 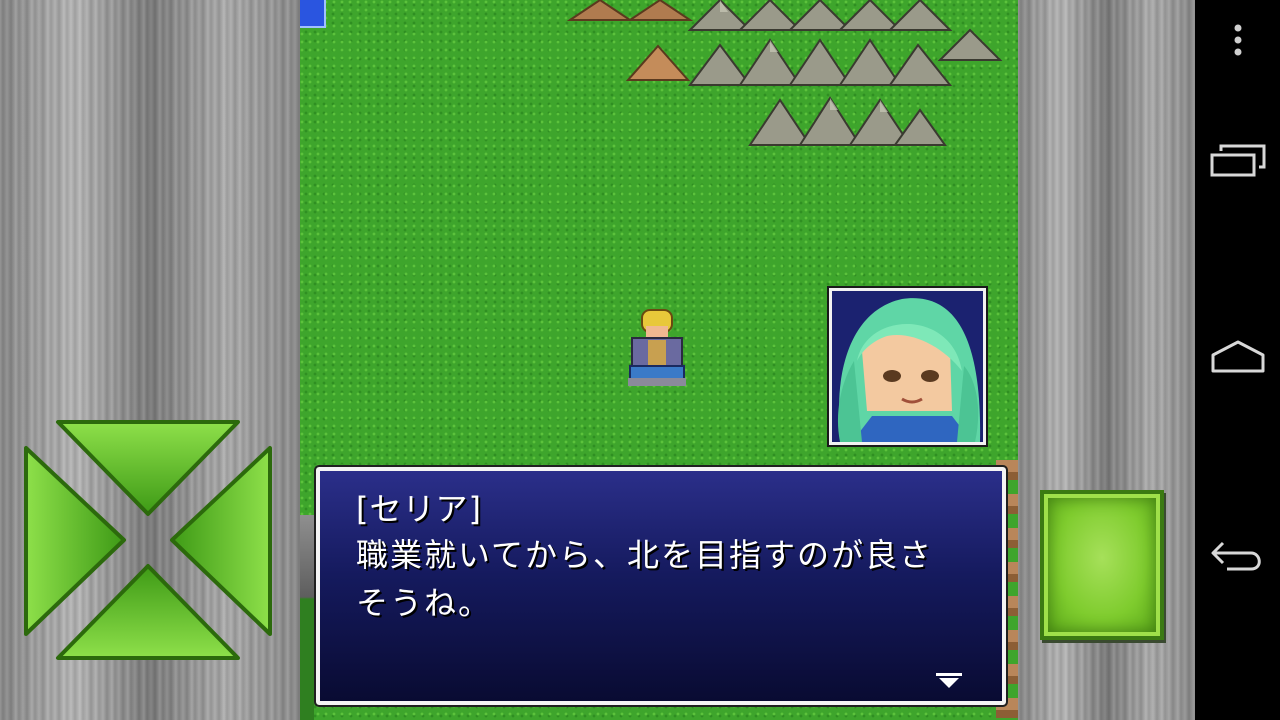 I want to click on system-nav-bar, so click(x=1237, y=360).